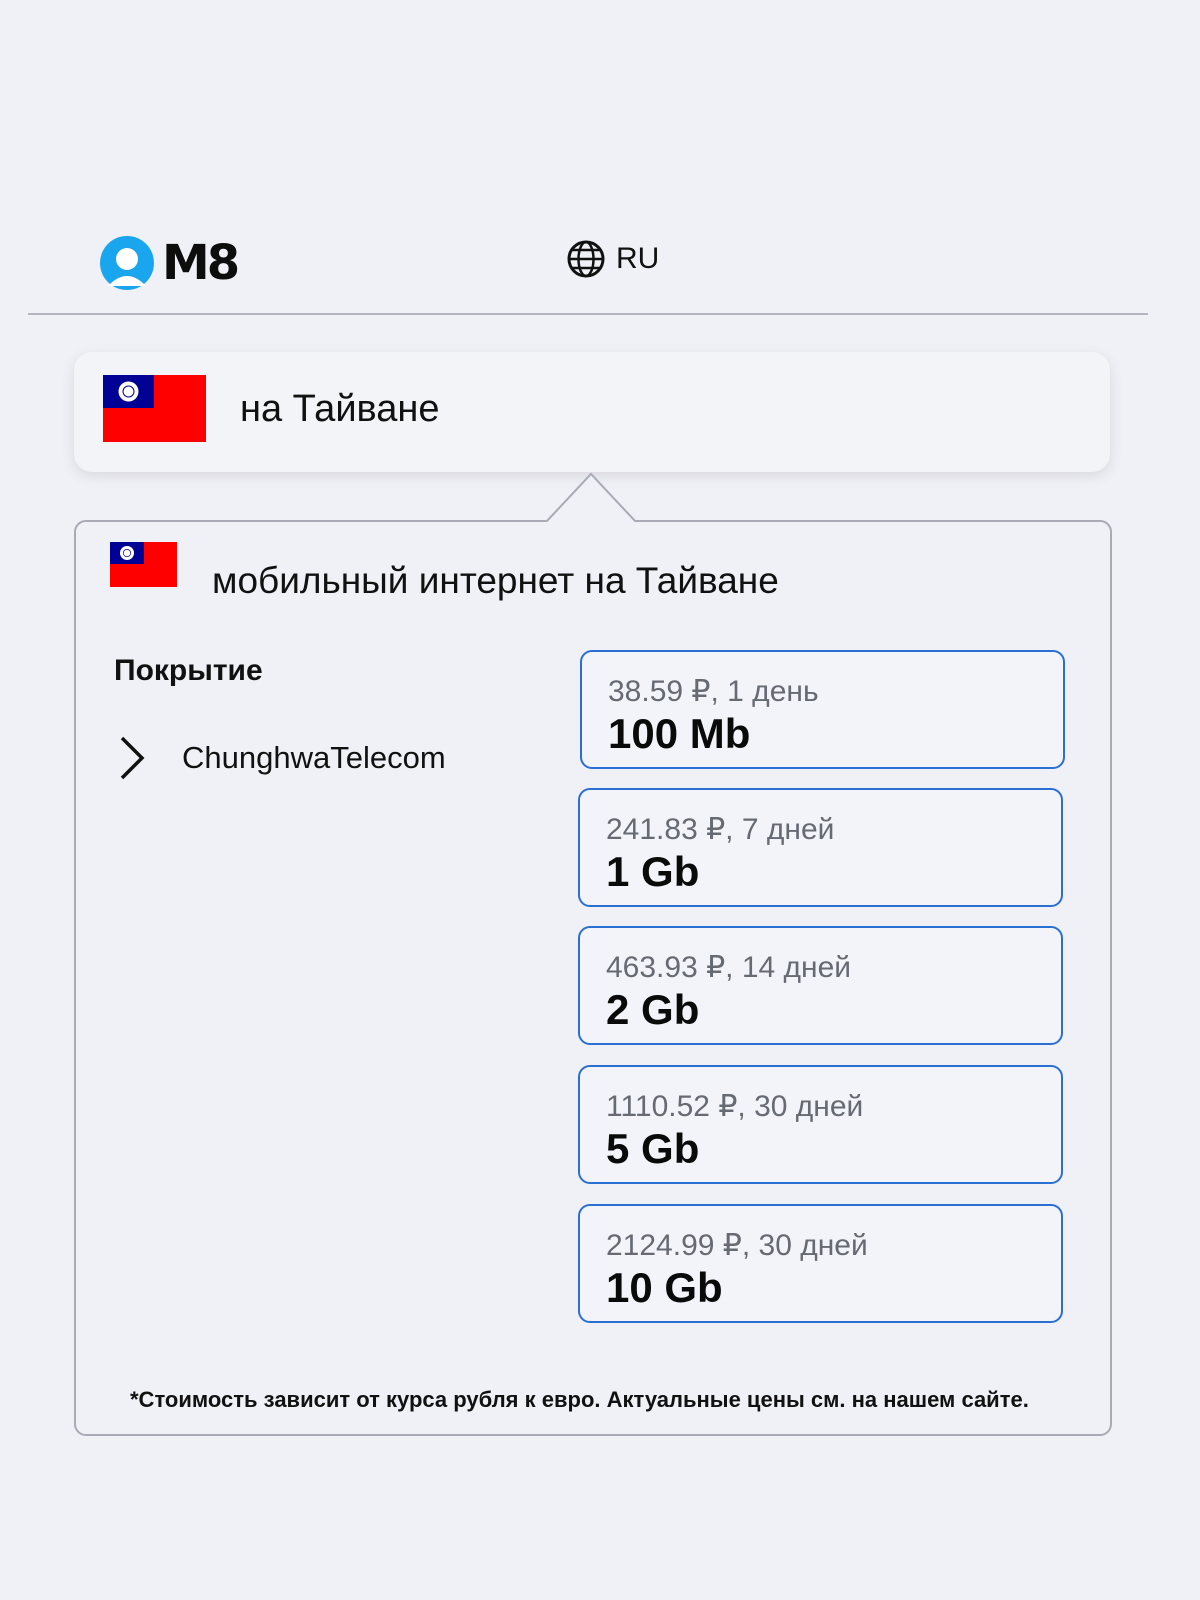  Describe the element at coordinates (679, 733) in the screenshot. I see `plan-volume: 100 Mb` at that location.